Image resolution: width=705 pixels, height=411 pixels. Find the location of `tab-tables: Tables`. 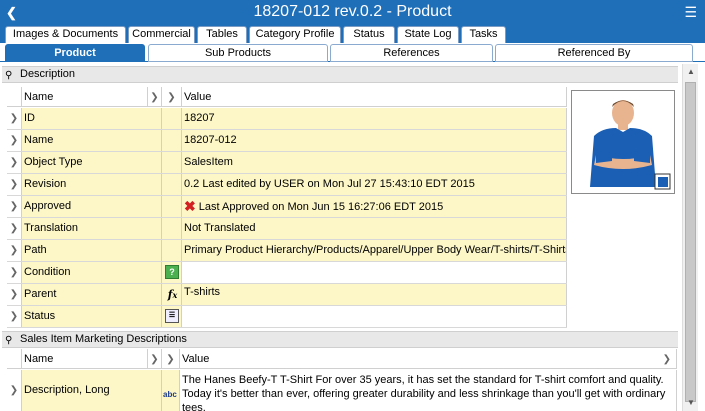

tab-tables: Tables is located at coordinates (222, 34).